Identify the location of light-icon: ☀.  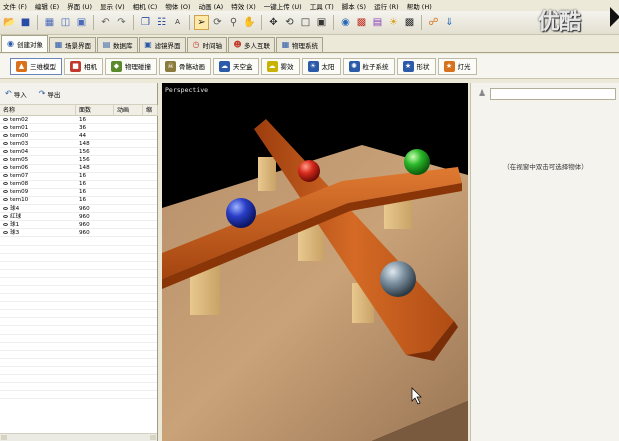
(393, 22).